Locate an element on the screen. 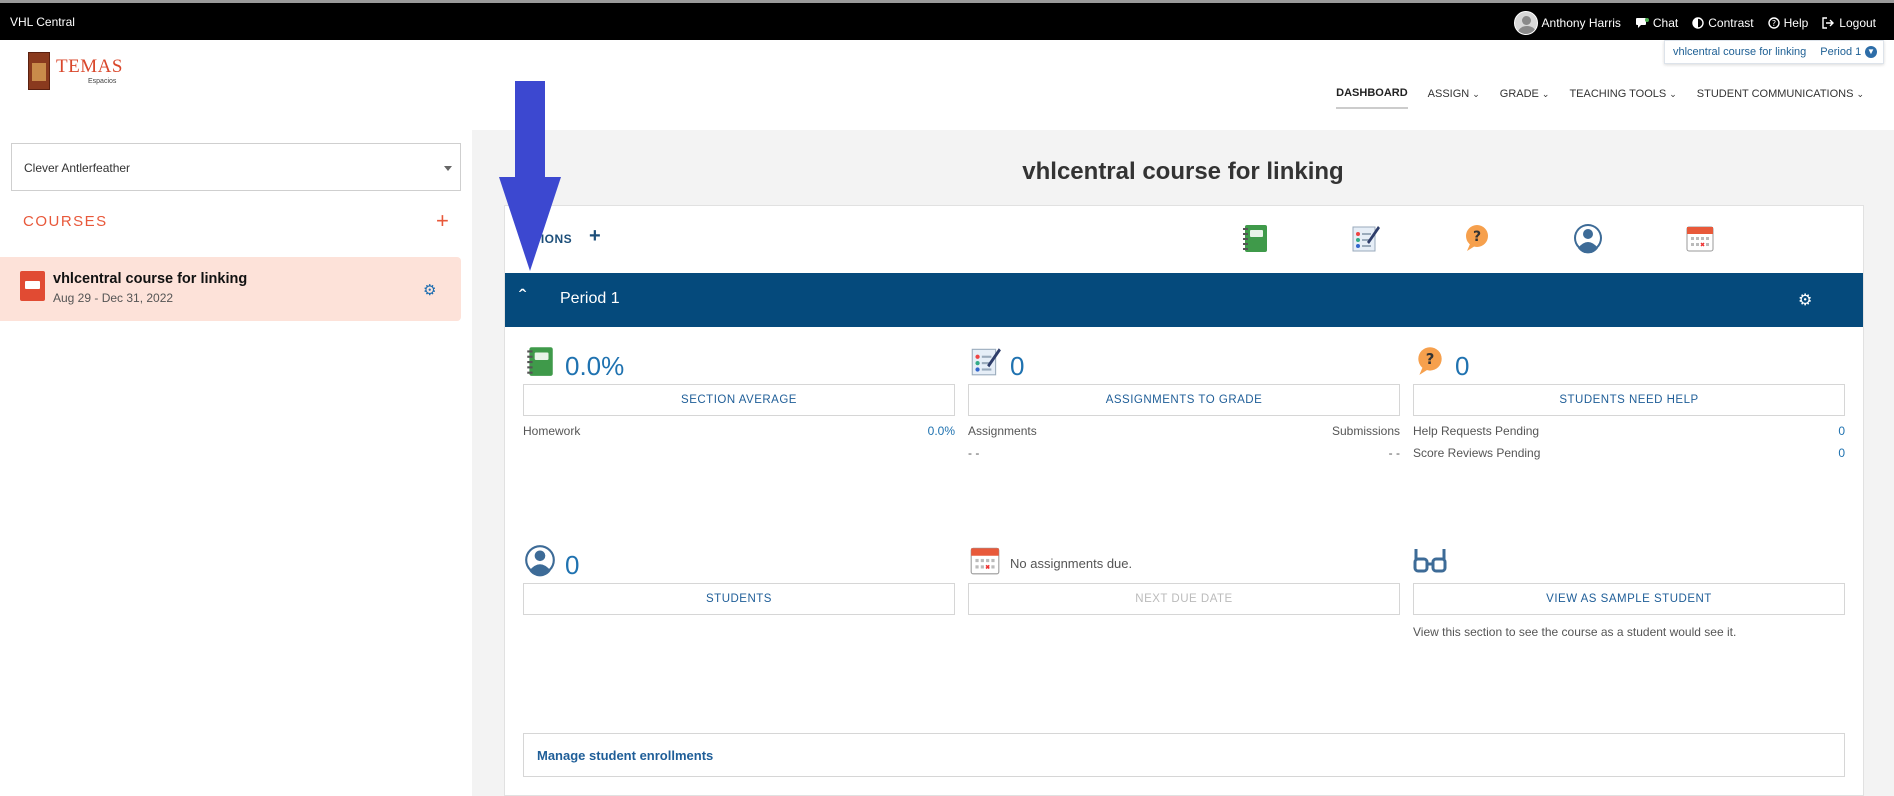 The width and height of the screenshot is (1894, 796). score-reviews-label: Score Reviews Pending is located at coordinates (1477, 453).